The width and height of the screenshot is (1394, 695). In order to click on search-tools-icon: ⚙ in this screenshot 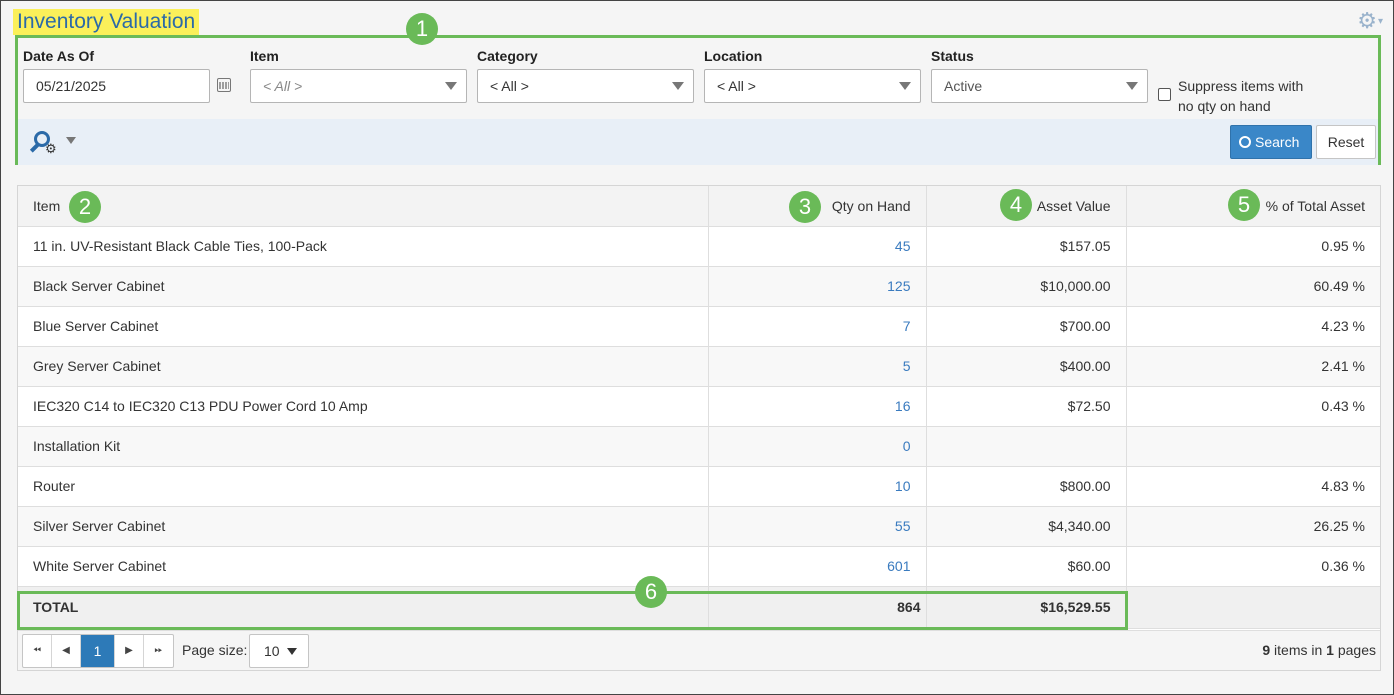, I will do `click(52, 142)`.